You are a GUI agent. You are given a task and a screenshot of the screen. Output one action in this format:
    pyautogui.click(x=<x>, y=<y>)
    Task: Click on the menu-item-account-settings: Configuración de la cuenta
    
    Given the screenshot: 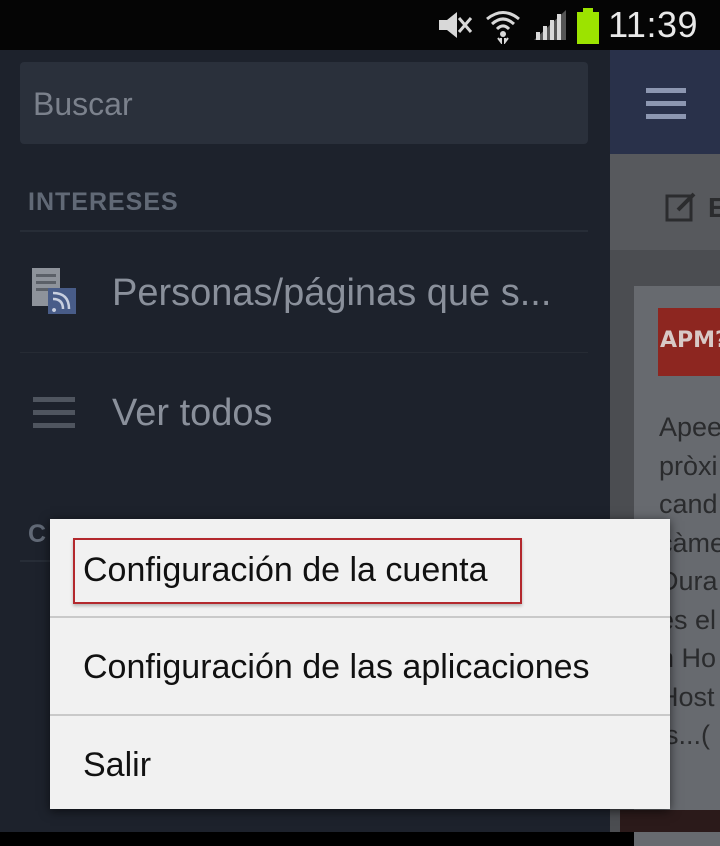 What is the action you would take?
    pyautogui.click(x=360, y=567)
    